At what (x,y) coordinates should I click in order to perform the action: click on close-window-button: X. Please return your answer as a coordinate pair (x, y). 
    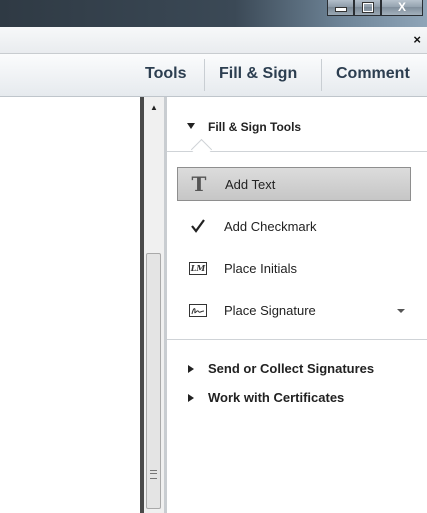
    Looking at the image, I should click on (402, 8).